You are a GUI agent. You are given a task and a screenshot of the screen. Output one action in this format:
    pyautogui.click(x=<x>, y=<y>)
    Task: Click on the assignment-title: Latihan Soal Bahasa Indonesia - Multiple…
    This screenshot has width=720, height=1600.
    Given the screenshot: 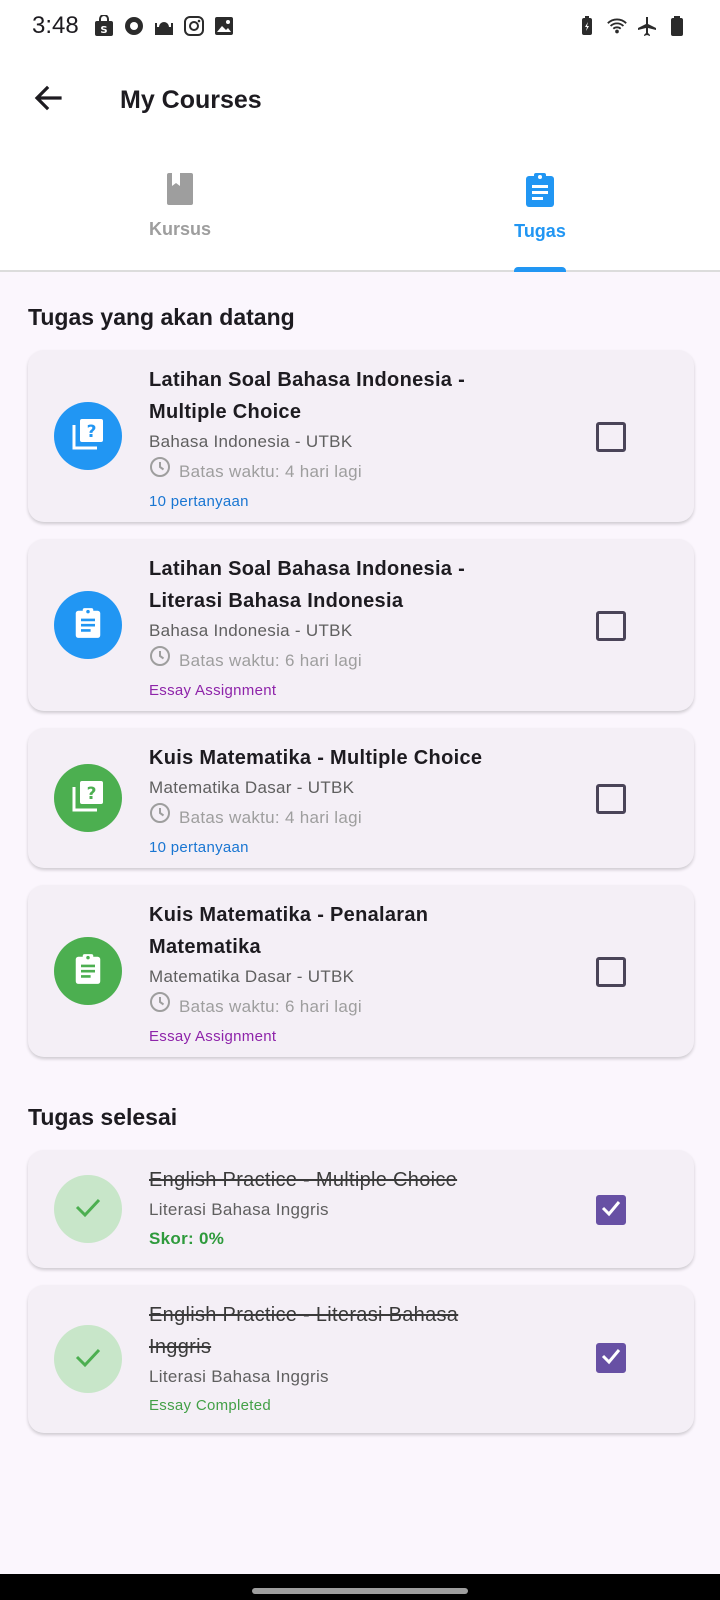 What is the action you would take?
    pyautogui.click(x=307, y=396)
    